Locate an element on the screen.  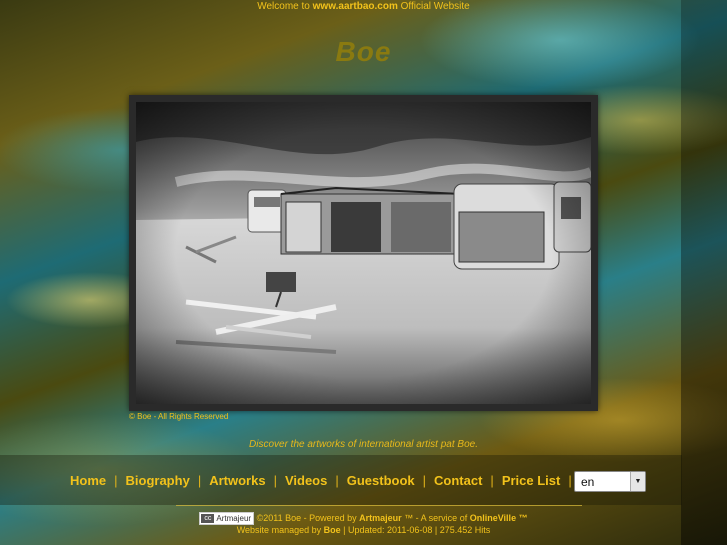
onlineville-link: OnlineVille is located at coordinates (493, 518).